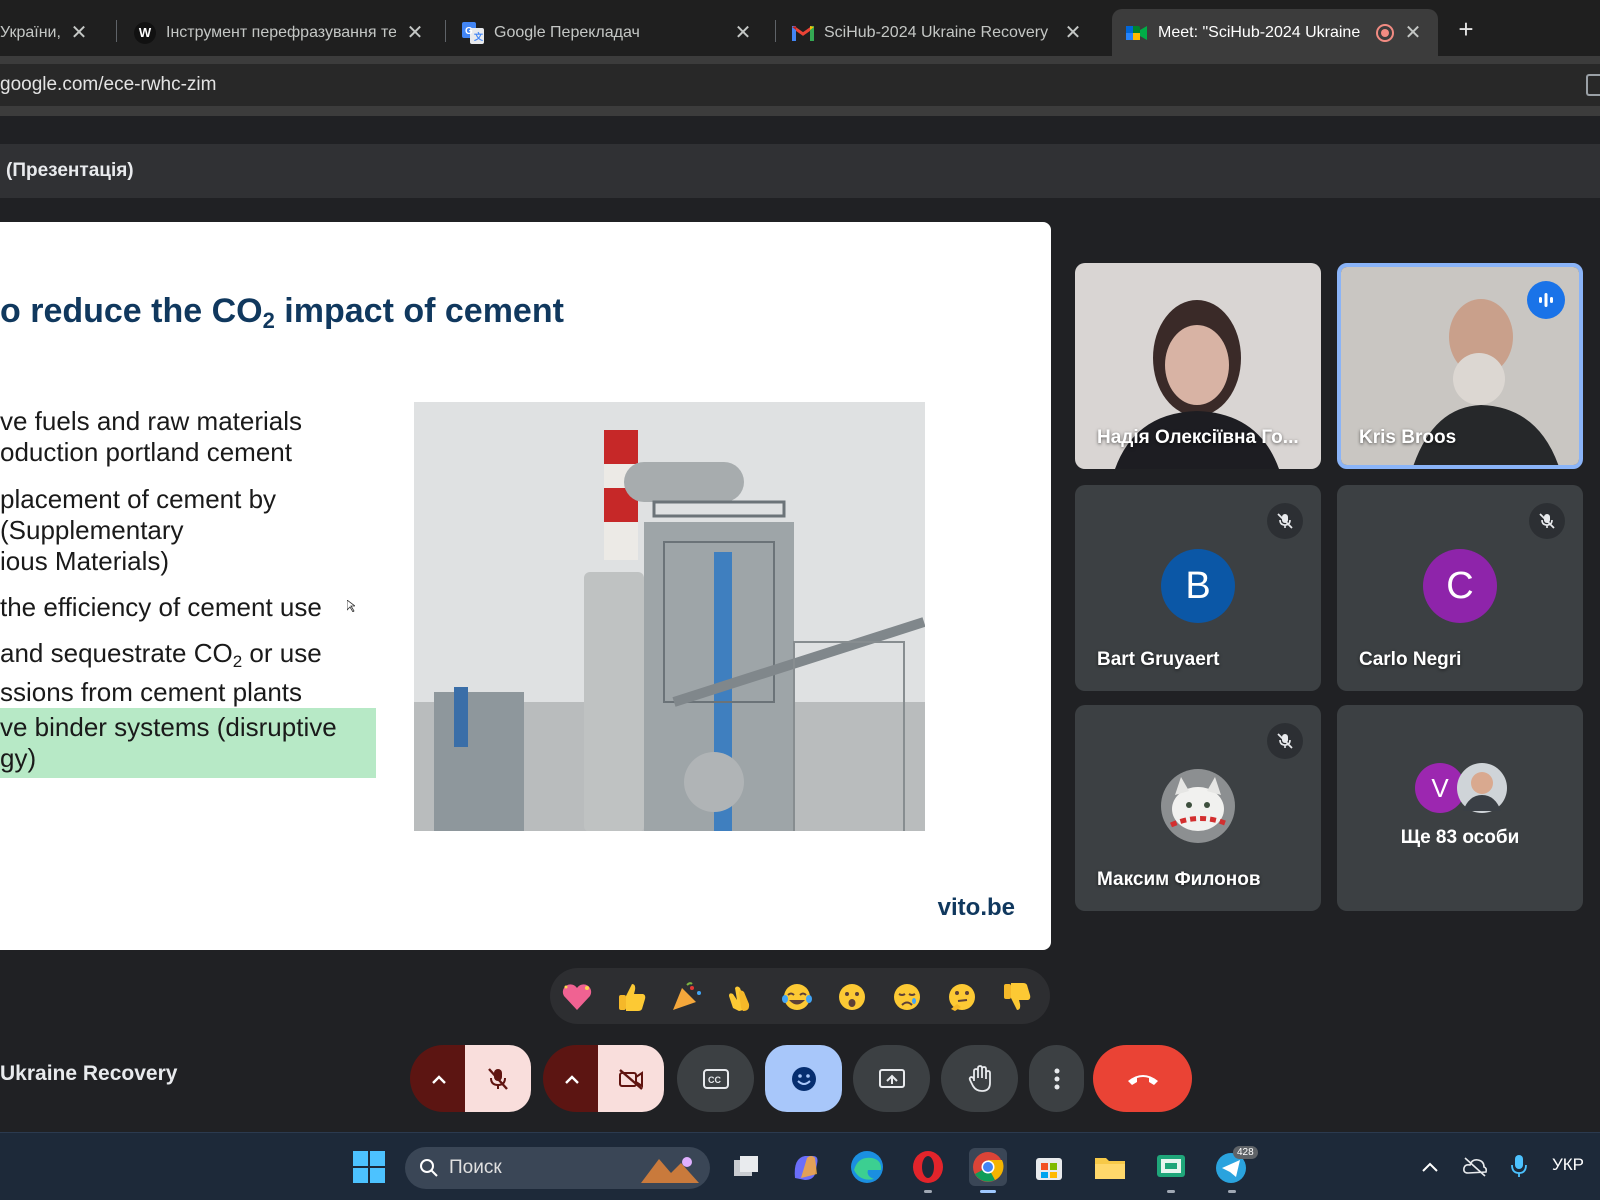  What do you see at coordinates (1519, 1166) in the screenshot?
I see `microphone-icon` at bounding box center [1519, 1166].